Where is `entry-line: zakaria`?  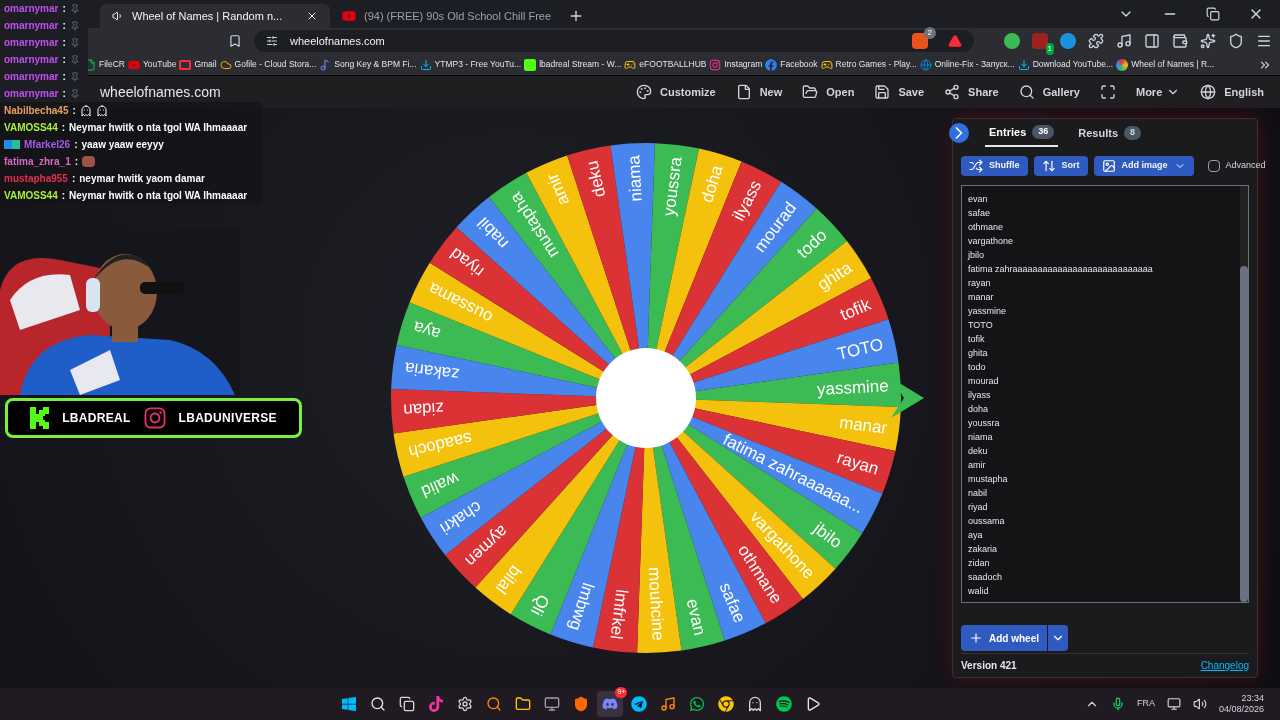 entry-line: zakaria is located at coordinates (983, 549).